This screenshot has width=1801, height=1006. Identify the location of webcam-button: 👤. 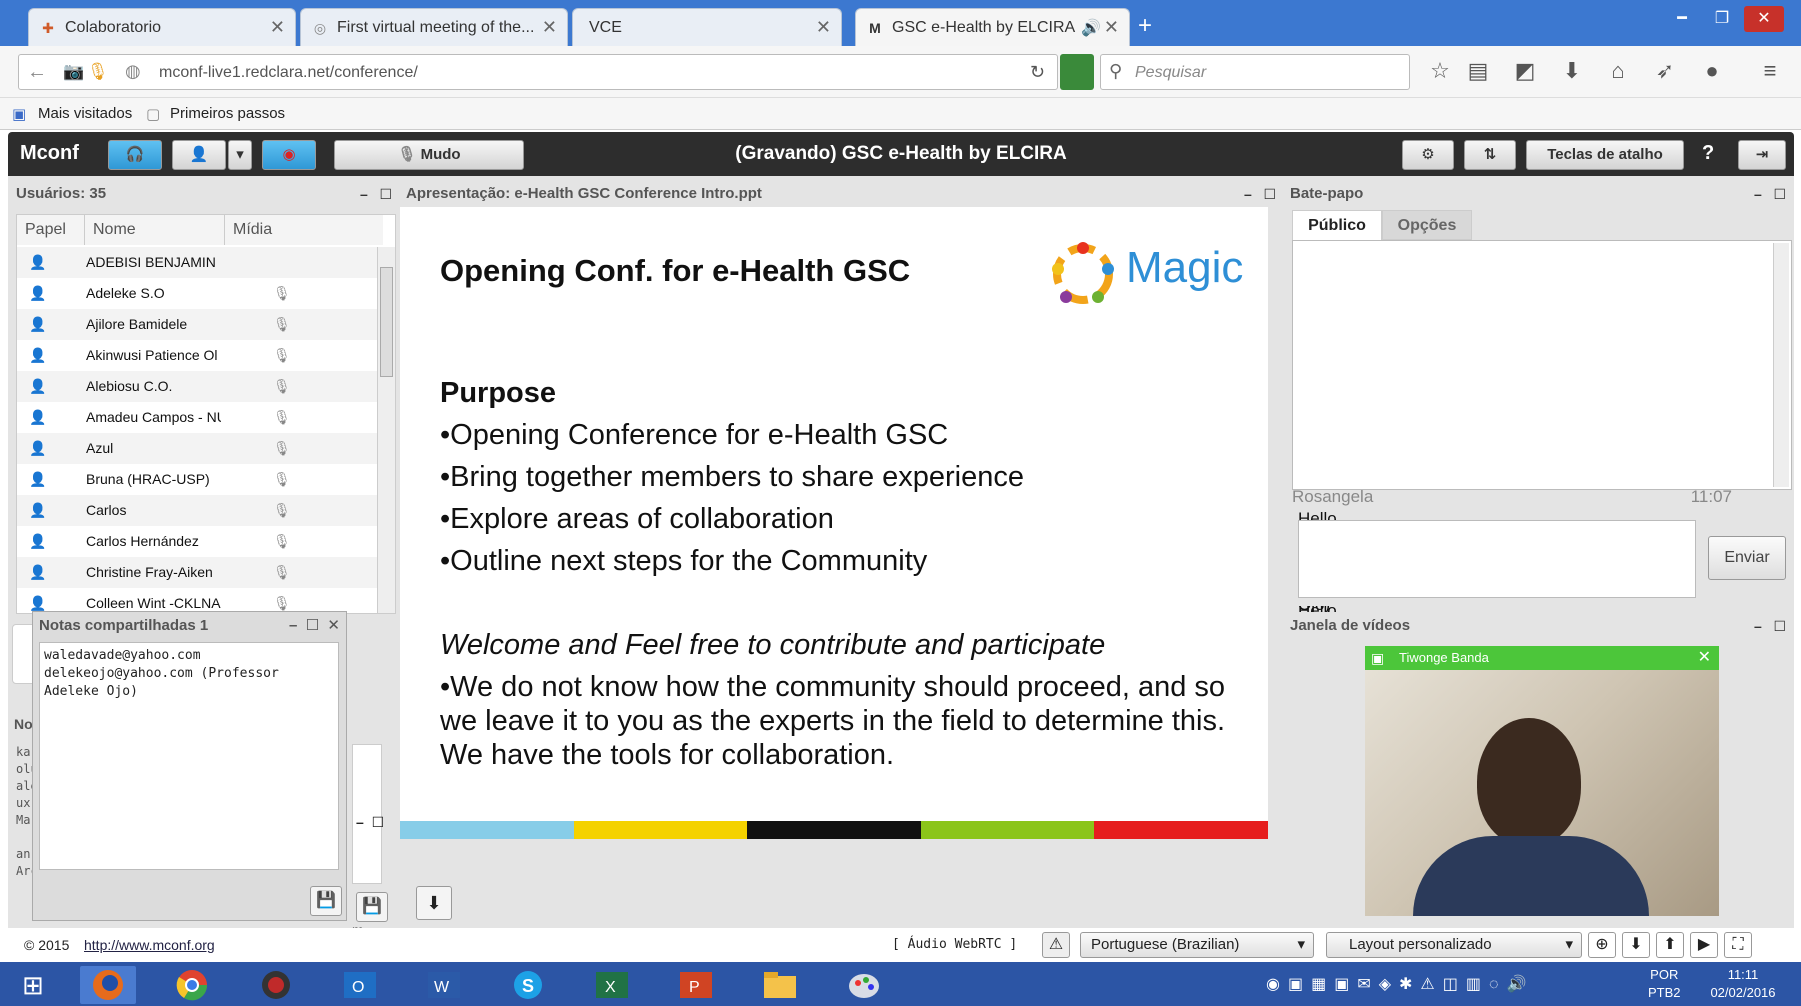
(199, 155).